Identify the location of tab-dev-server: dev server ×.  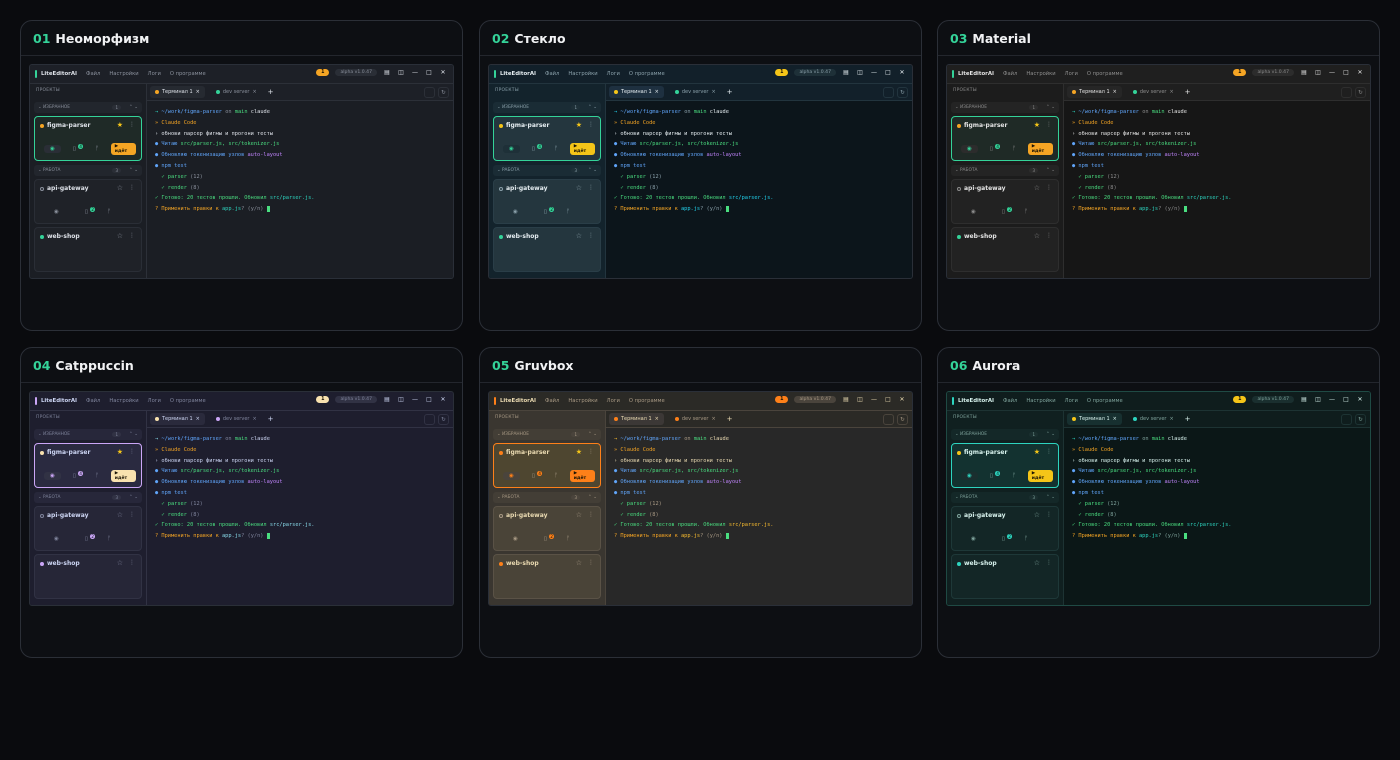
(236, 92).